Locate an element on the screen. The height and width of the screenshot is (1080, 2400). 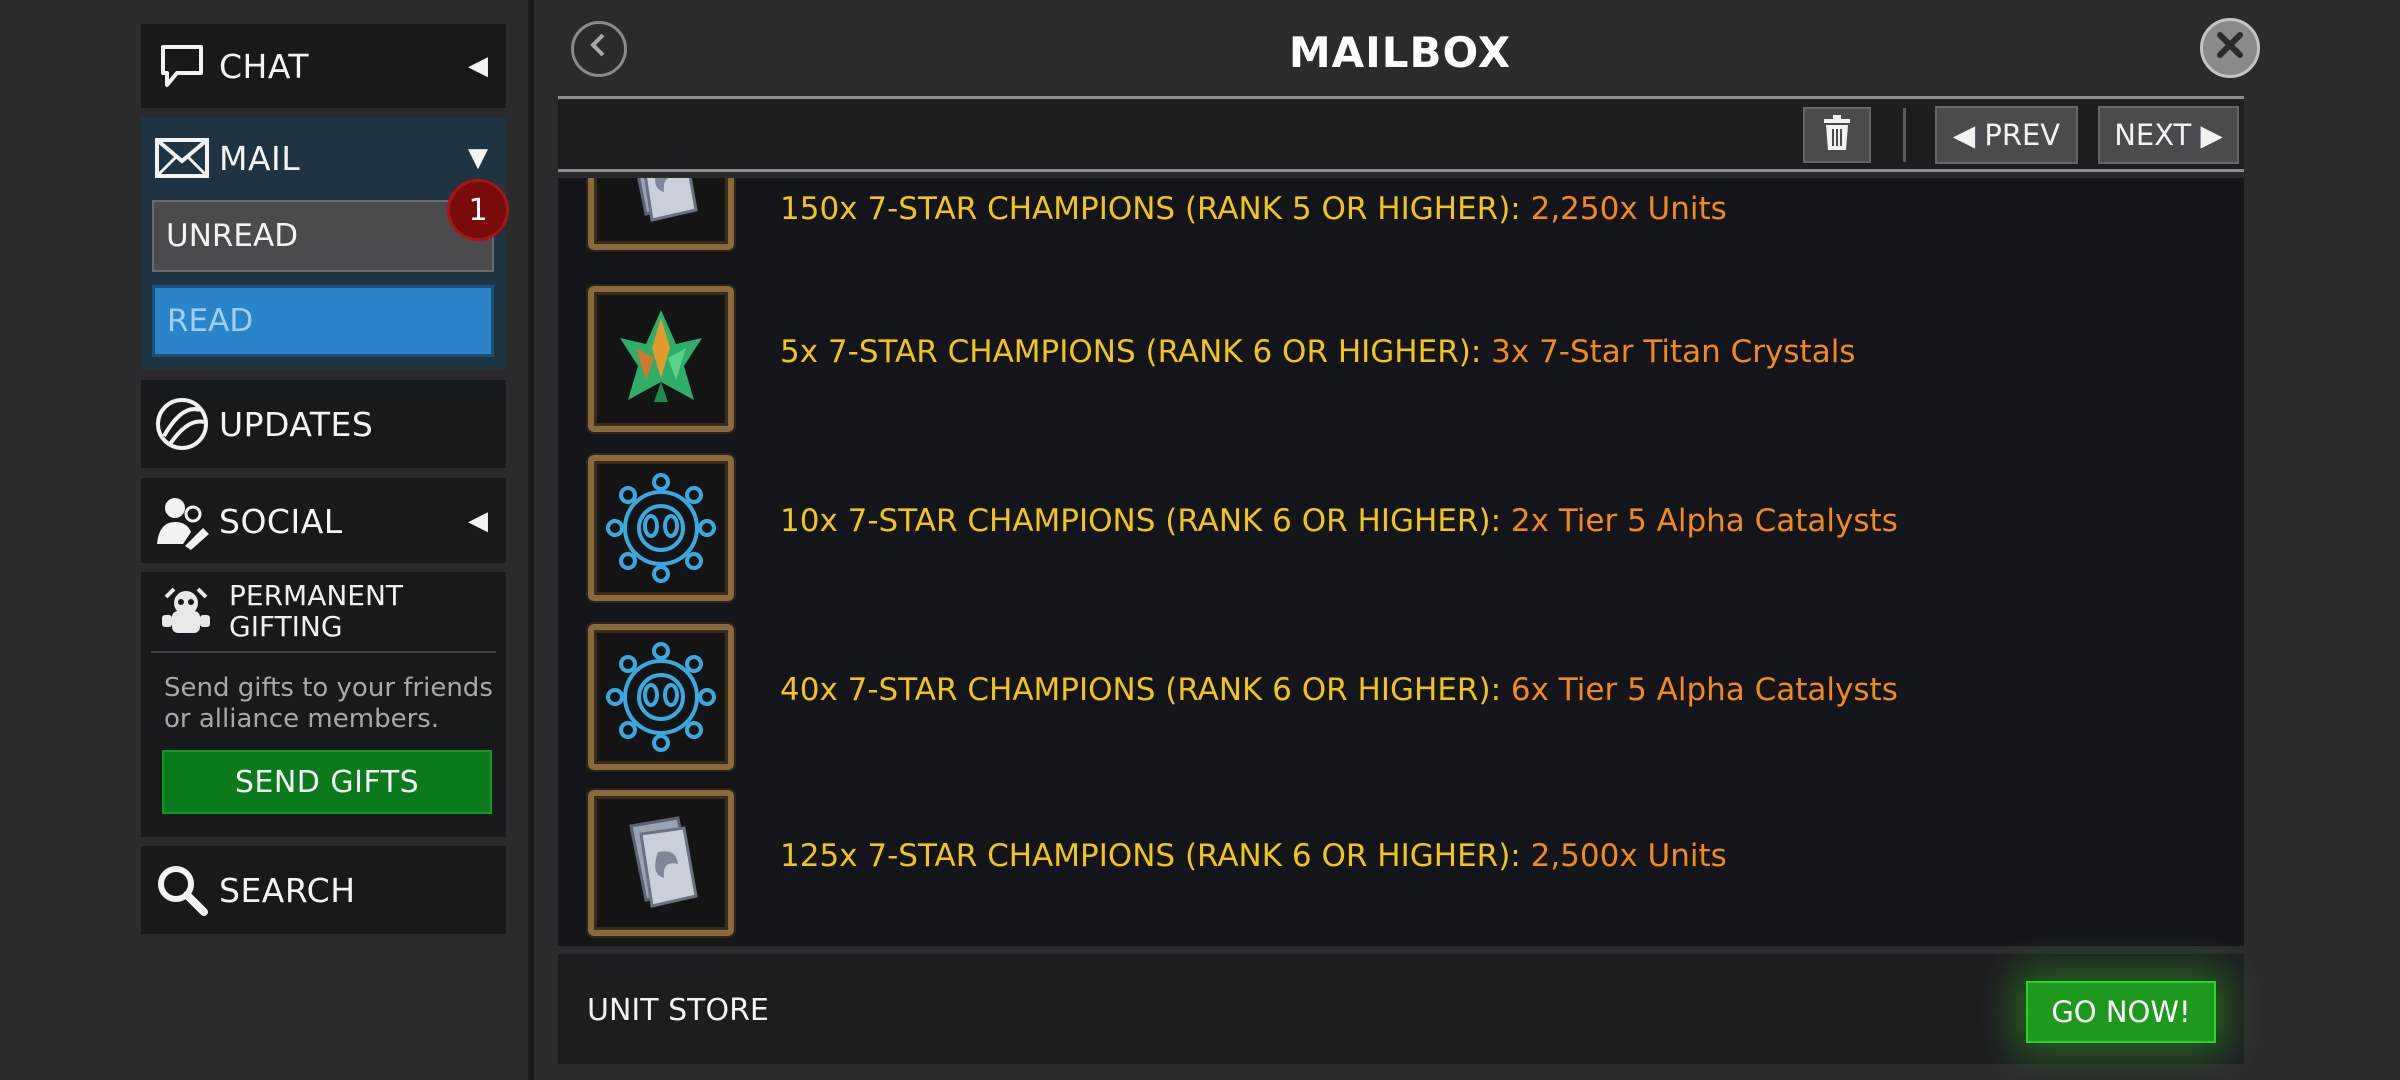
sidebar-item-chat: CHAT ◀ is located at coordinates (323, 66).